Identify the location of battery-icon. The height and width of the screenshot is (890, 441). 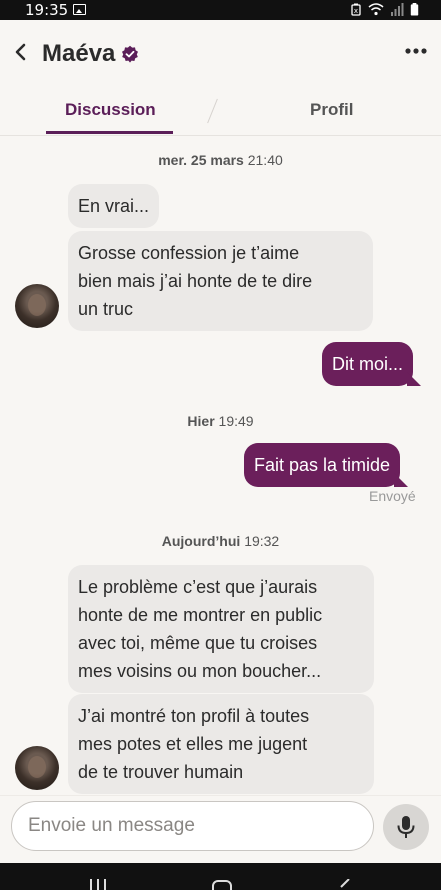
(414, 9).